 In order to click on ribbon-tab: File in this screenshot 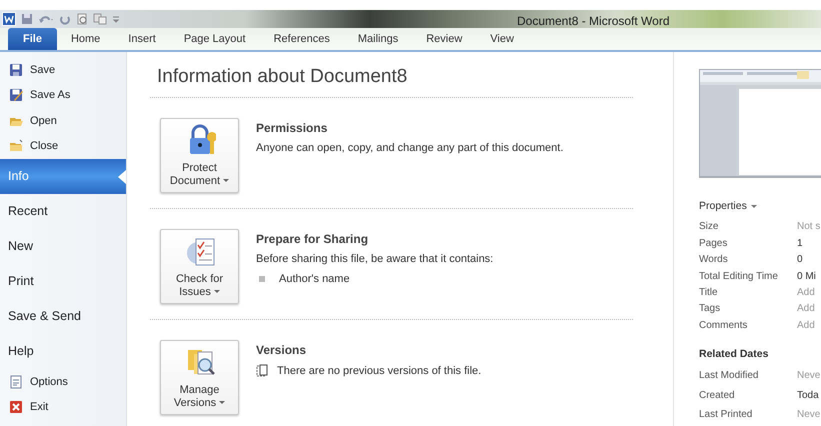, I will do `click(32, 39)`.